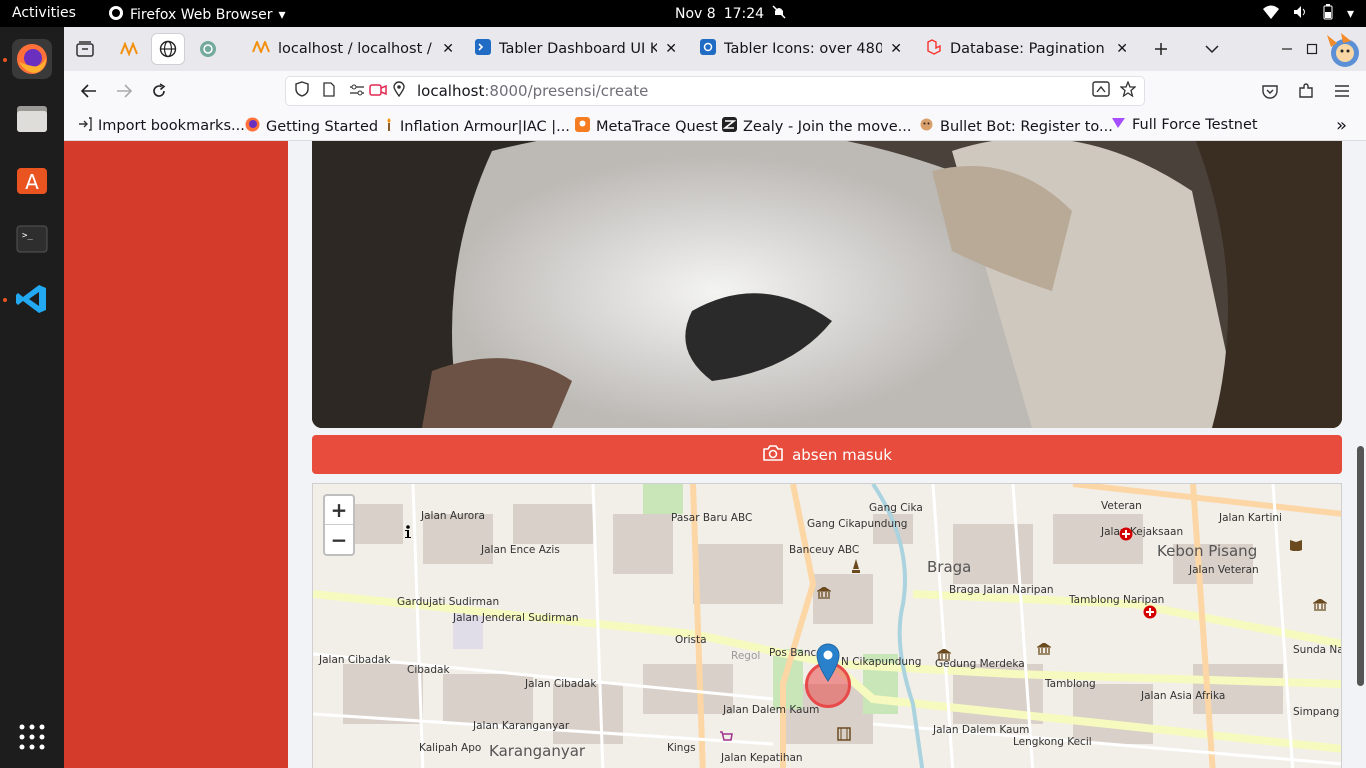 This screenshot has height=768, width=1366. What do you see at coordinates (681, 748) in the screenshot?
I see `map-label: Kings` at bounding box center [681, 748].